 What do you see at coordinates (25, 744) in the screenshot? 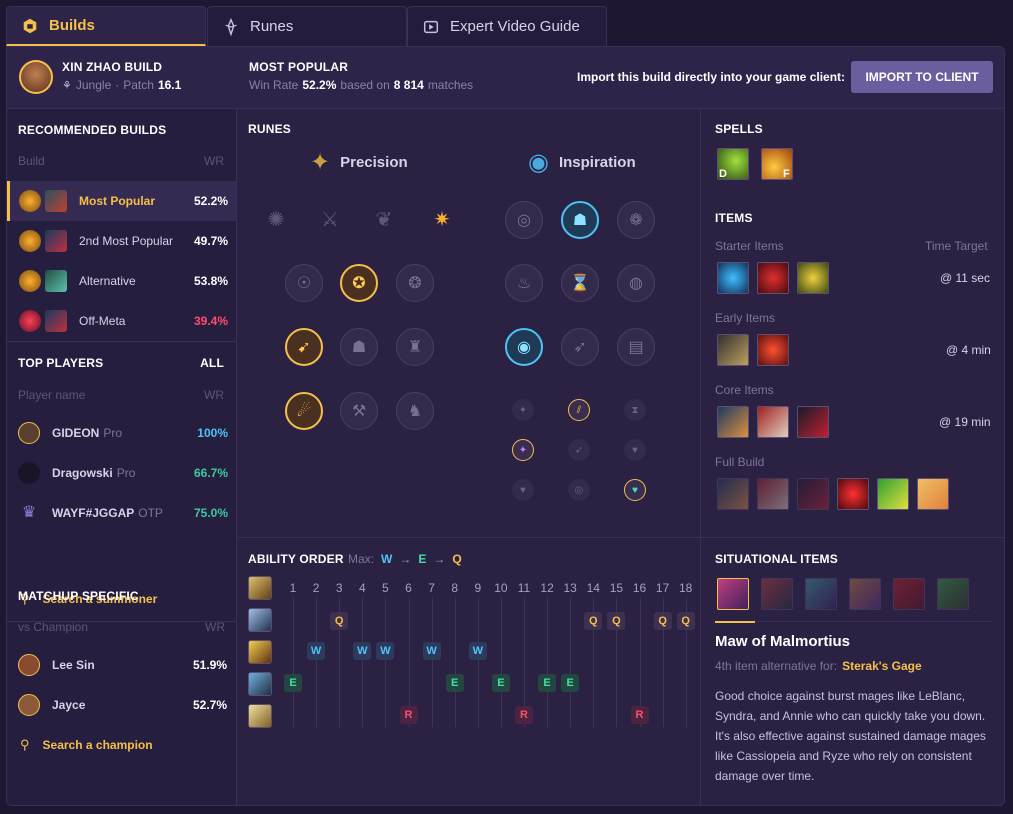
I see `search-icon: ⚲` at bounding box center [25, 744].